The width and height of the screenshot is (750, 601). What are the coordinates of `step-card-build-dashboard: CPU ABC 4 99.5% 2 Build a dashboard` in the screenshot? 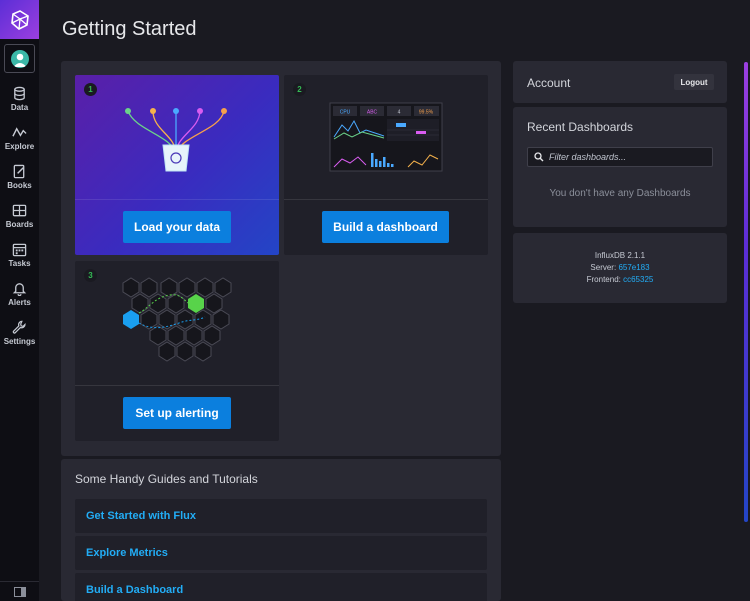 It's located at (386, 165).